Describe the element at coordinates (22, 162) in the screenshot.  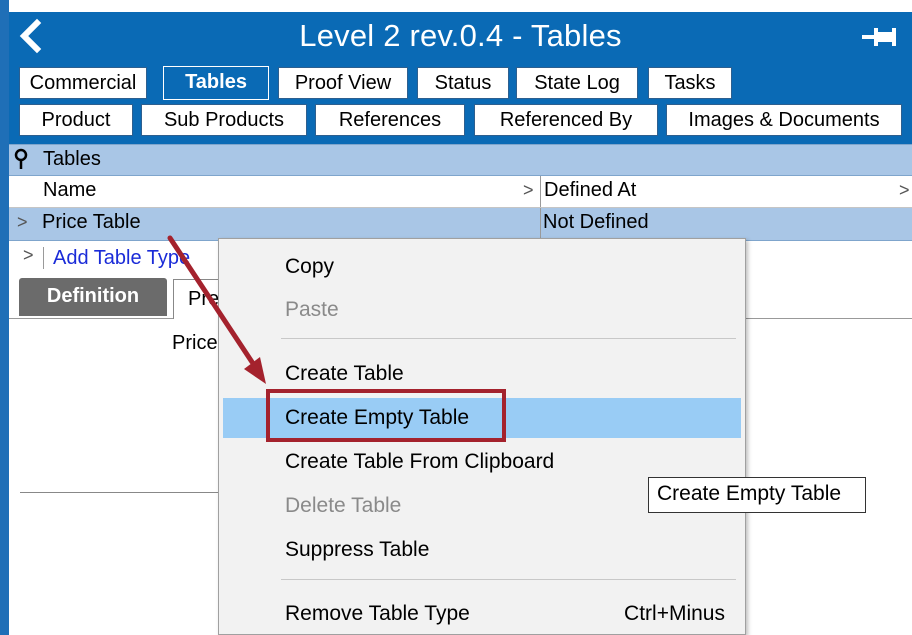
I see `pushpin-icon` at that location.